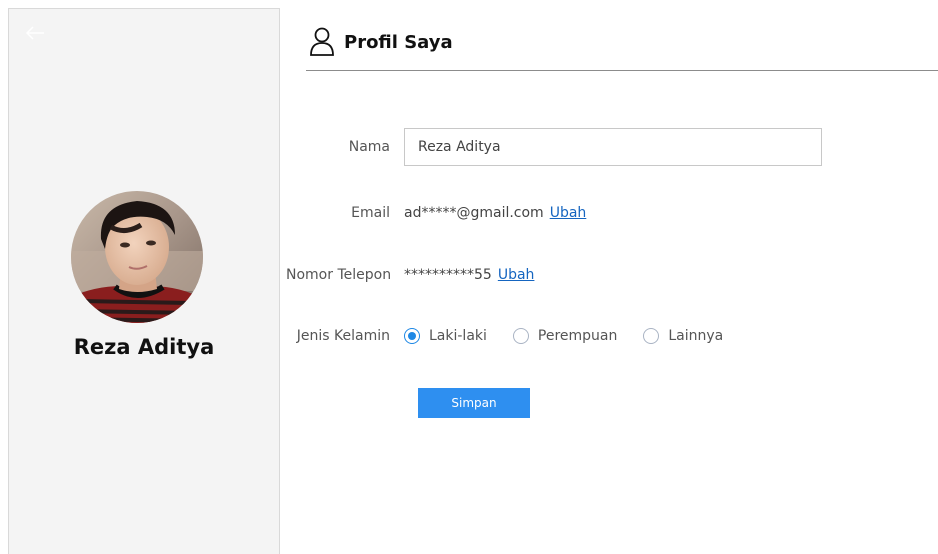  I want to click on change-email-link: Ubah, so click(568, 213).